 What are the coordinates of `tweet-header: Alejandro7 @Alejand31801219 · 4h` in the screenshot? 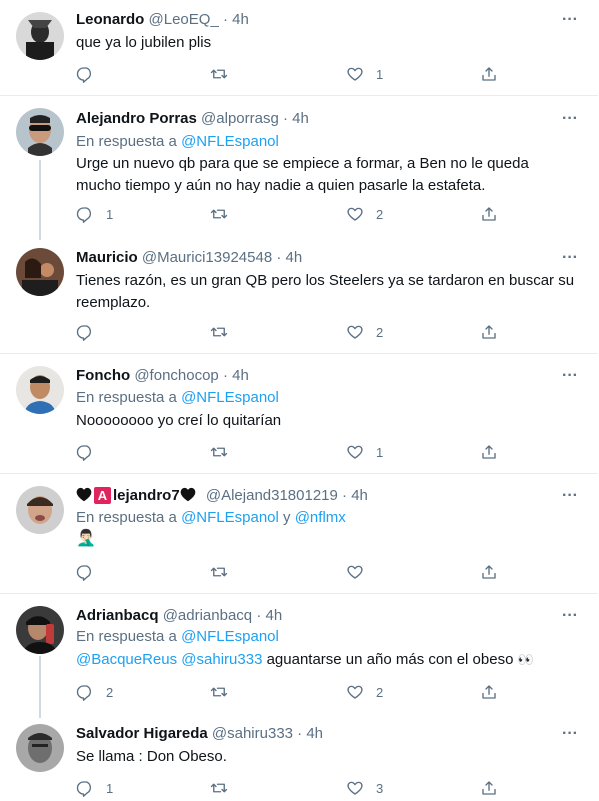 It's located at (222, 496).